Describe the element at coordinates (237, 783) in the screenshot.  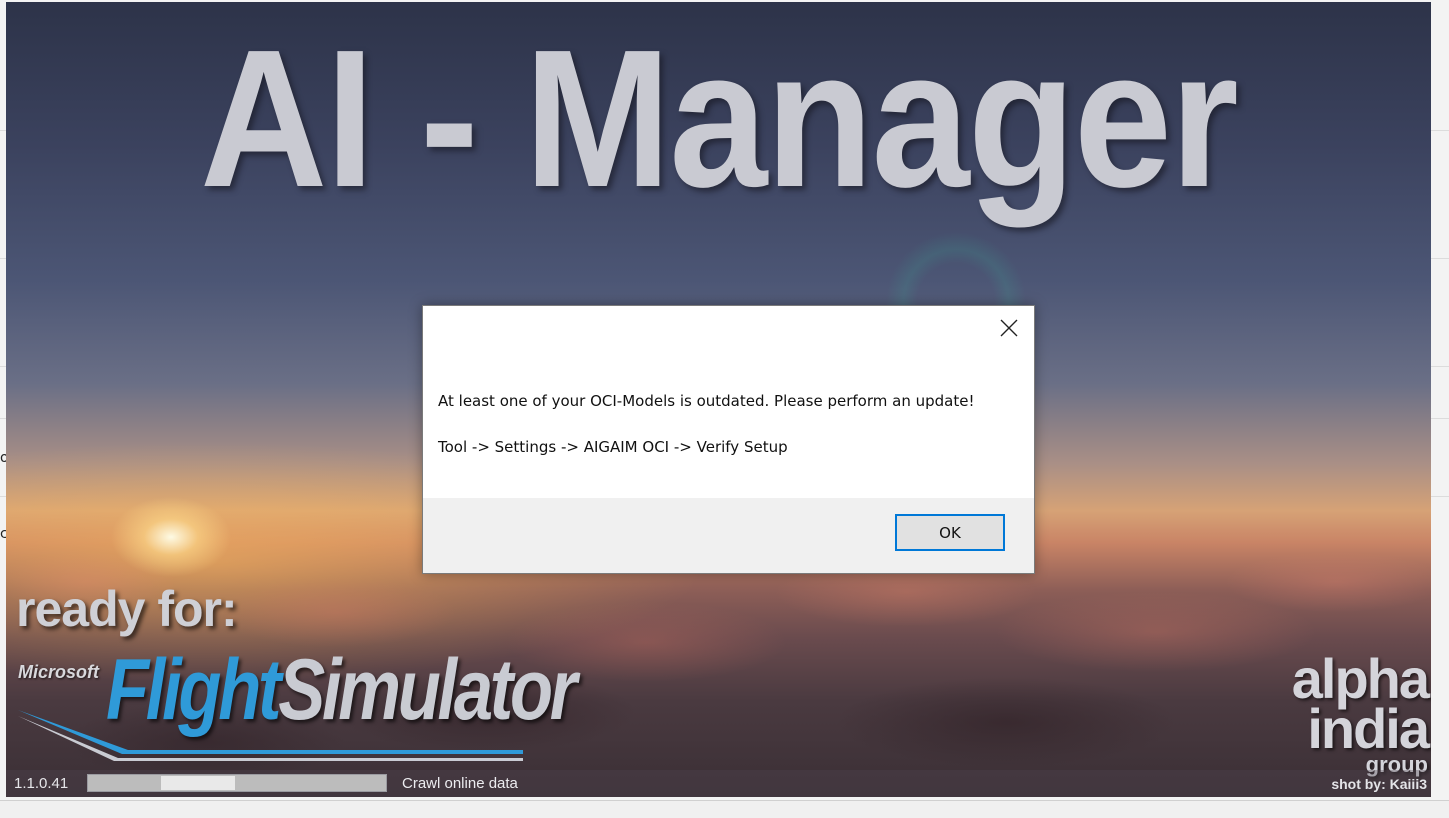
I see `progress-bar` at that location.